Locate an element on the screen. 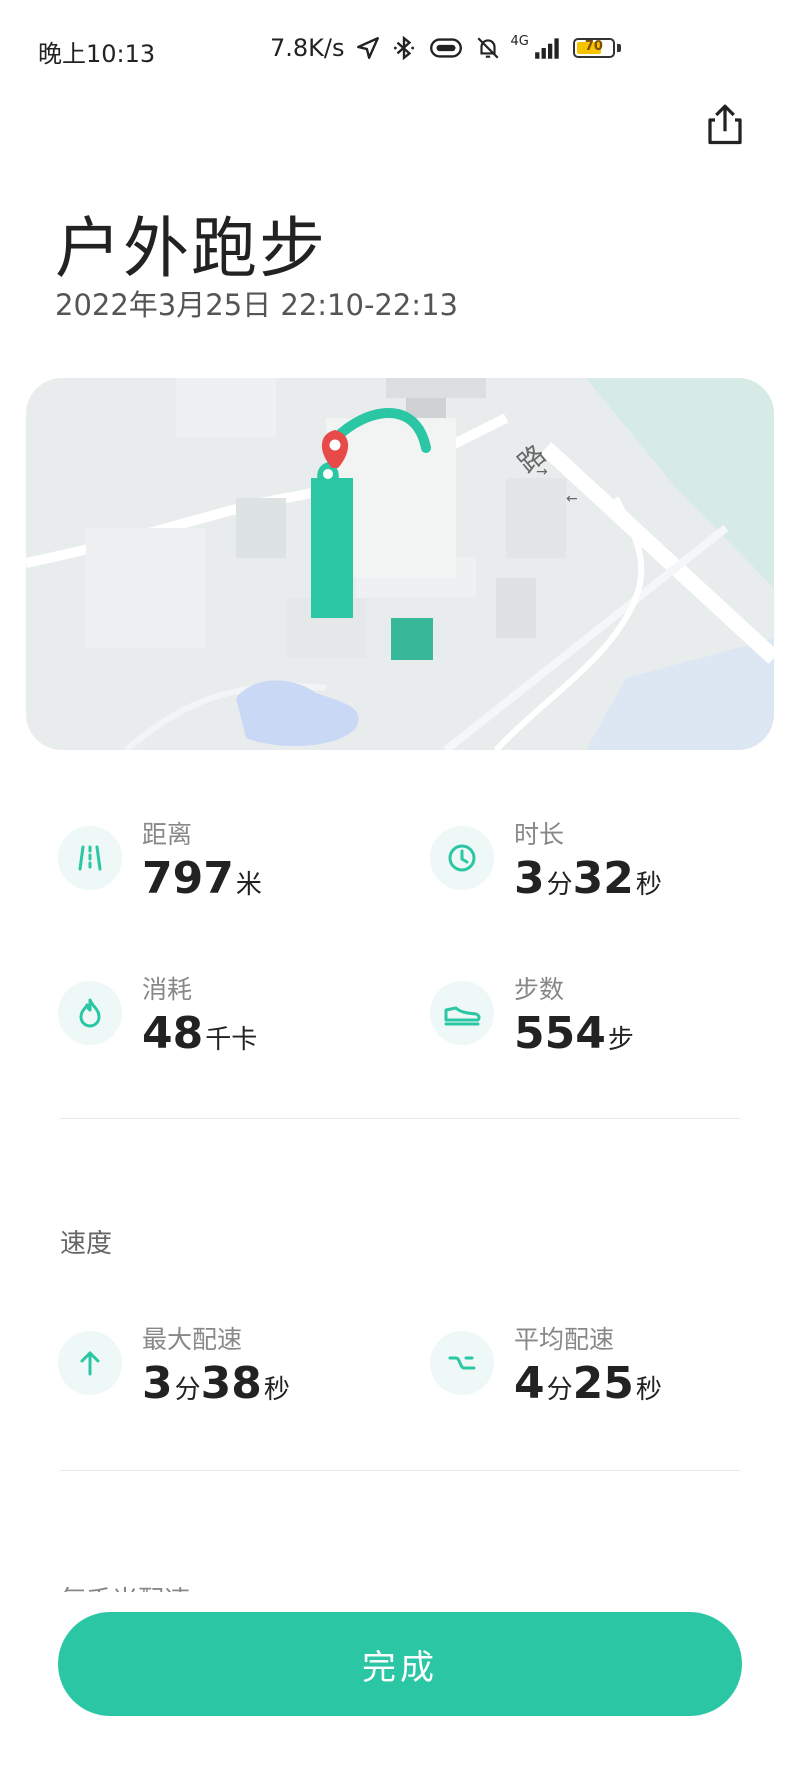 The height and width of the screenshot is (1778, 800). calories-value: 48 is located at coordinates (173, 1033).